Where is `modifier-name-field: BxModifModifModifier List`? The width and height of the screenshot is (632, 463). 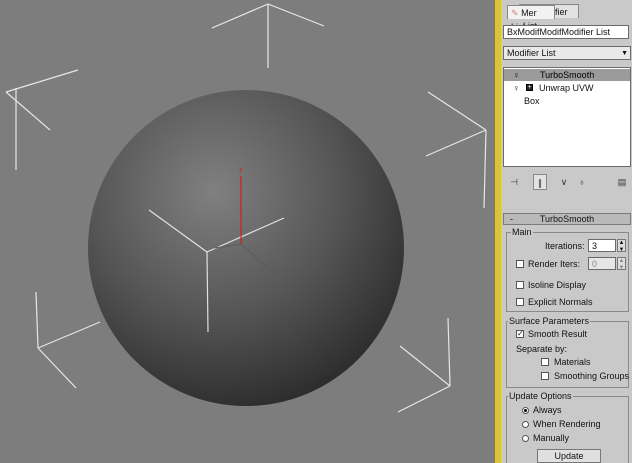
modifier-name-field: BxModifModifModifier List is located at coordinates (566, 32).